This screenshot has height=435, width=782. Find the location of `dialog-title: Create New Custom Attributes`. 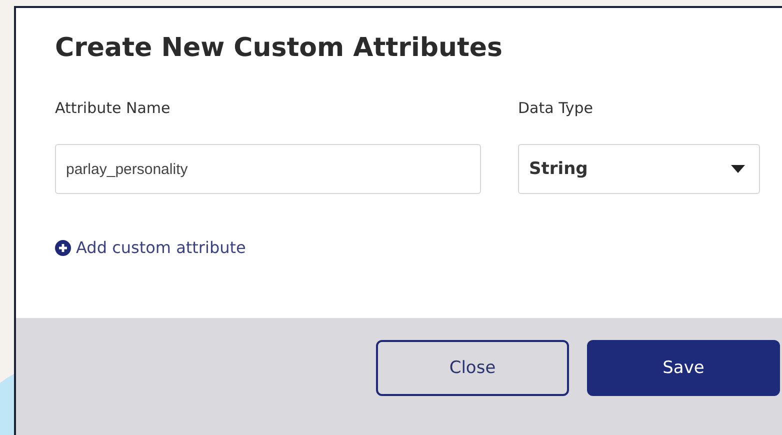

dialog-title: Create New Custom Attributes is located at coordinates (279, 48).